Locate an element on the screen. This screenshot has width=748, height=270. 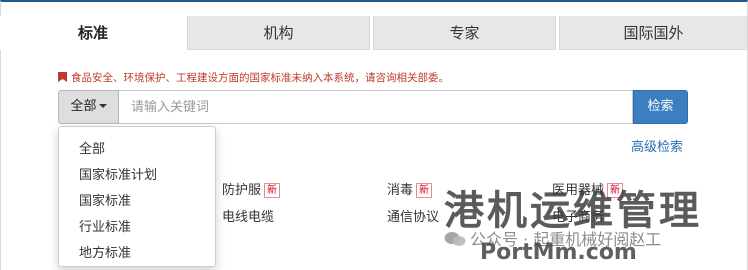
search-input is located at coordinates (376, 107).